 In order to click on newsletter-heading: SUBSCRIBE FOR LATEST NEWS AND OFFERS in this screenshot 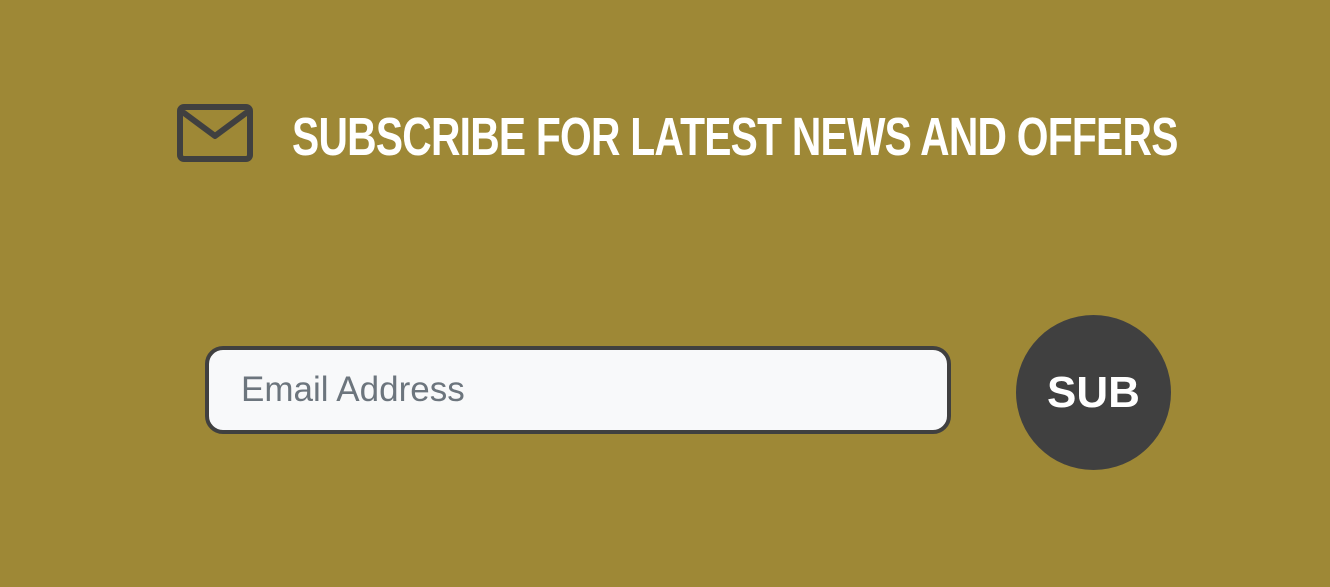, I will do `click(735, 137)`.